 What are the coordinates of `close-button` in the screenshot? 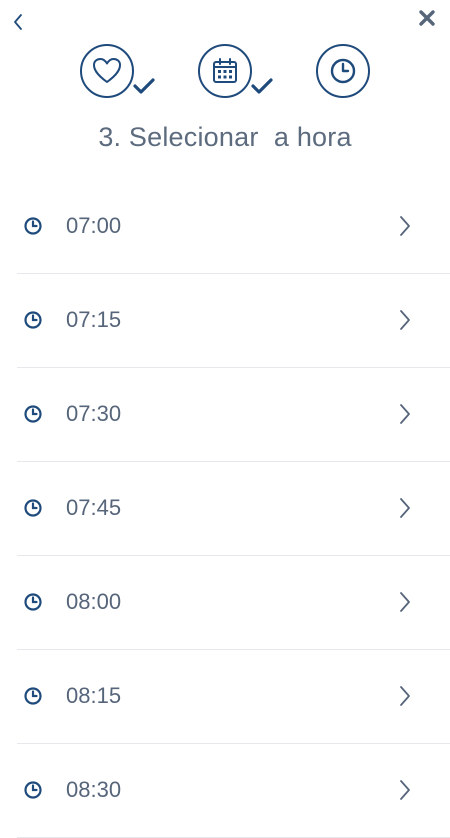 It's located at (427, 18).